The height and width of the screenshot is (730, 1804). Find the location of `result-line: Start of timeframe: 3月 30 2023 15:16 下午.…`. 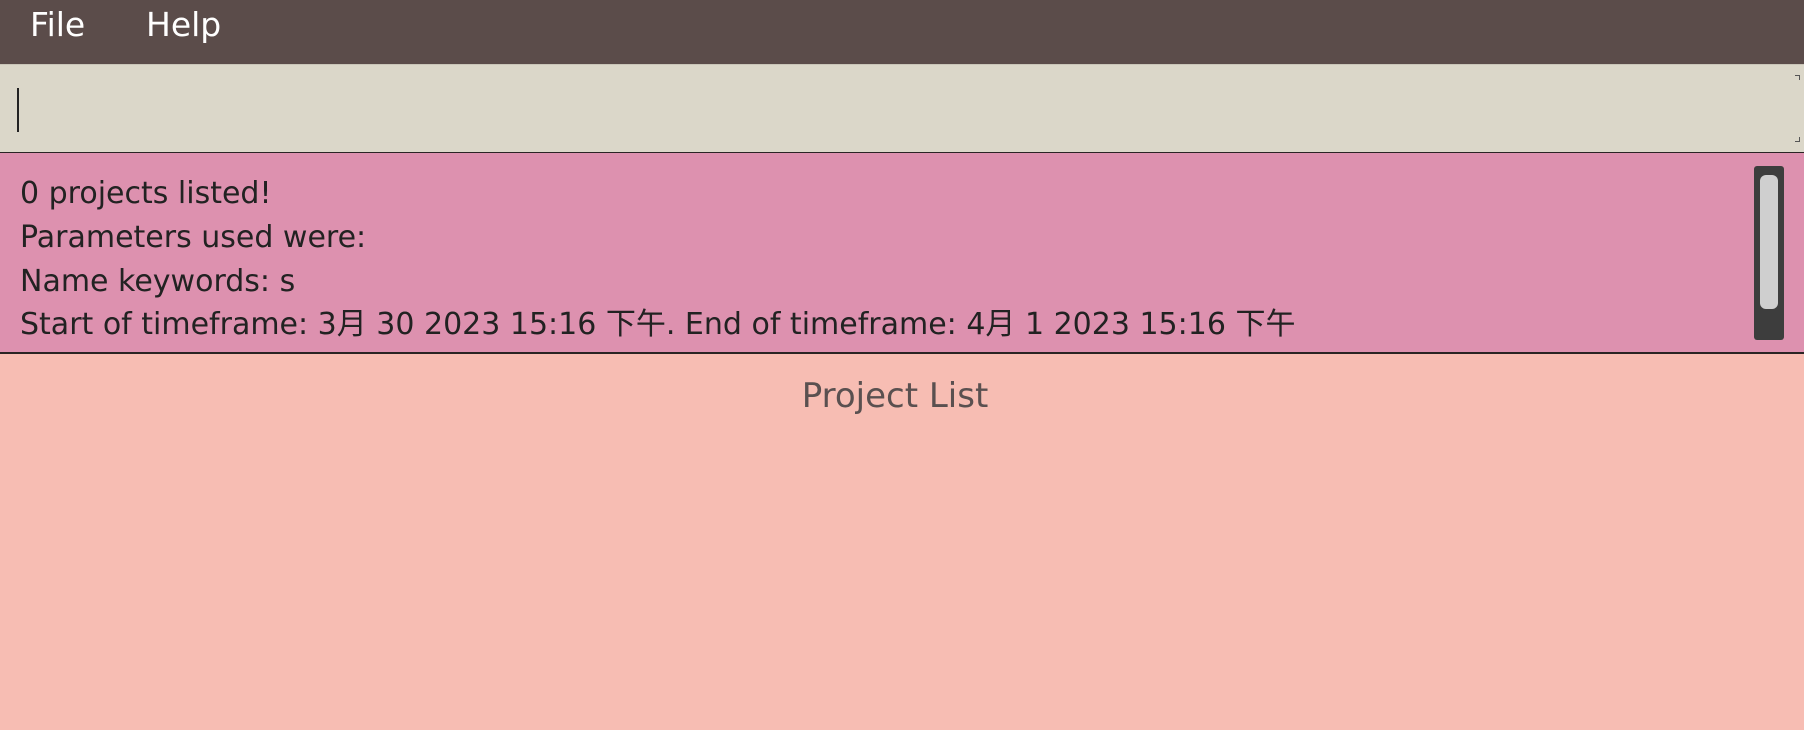

result-line: Start of timeframe: 3月 30 2023 15:16 下午.… is located at coordinates (658, 324).